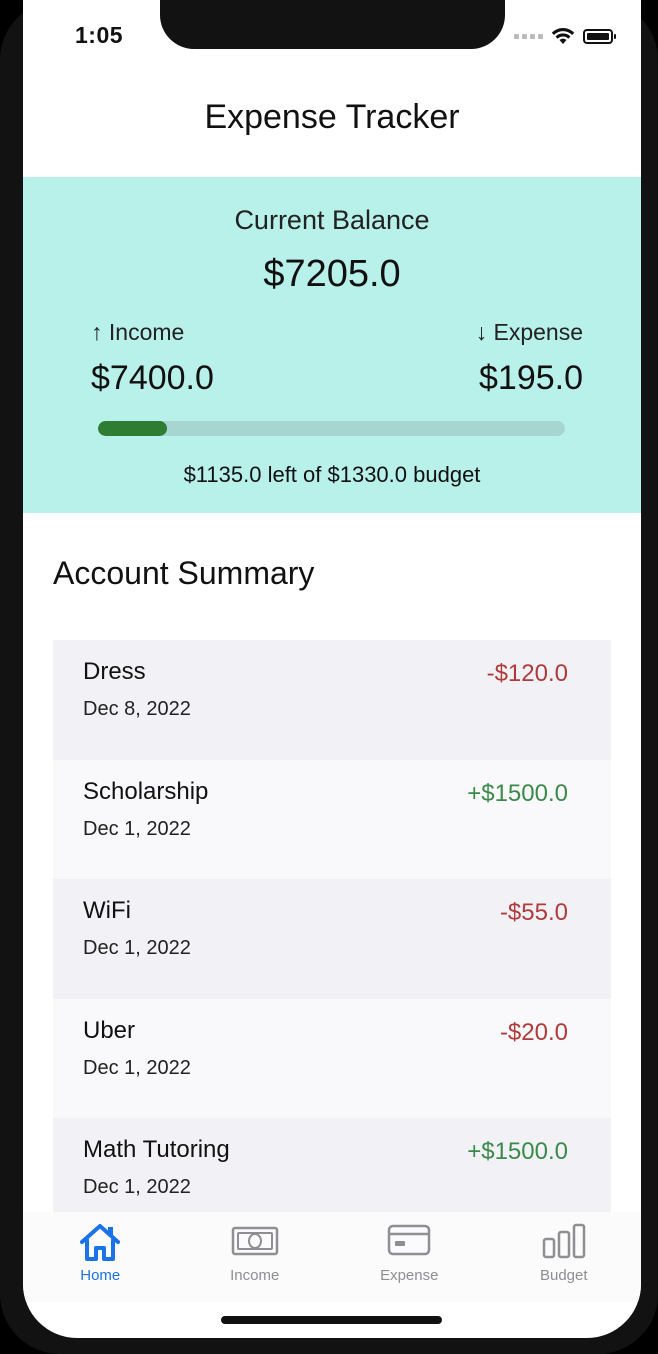 The width and height of the screenshot is (658, 1354). I want to click on status-icons, so click(565, 36).